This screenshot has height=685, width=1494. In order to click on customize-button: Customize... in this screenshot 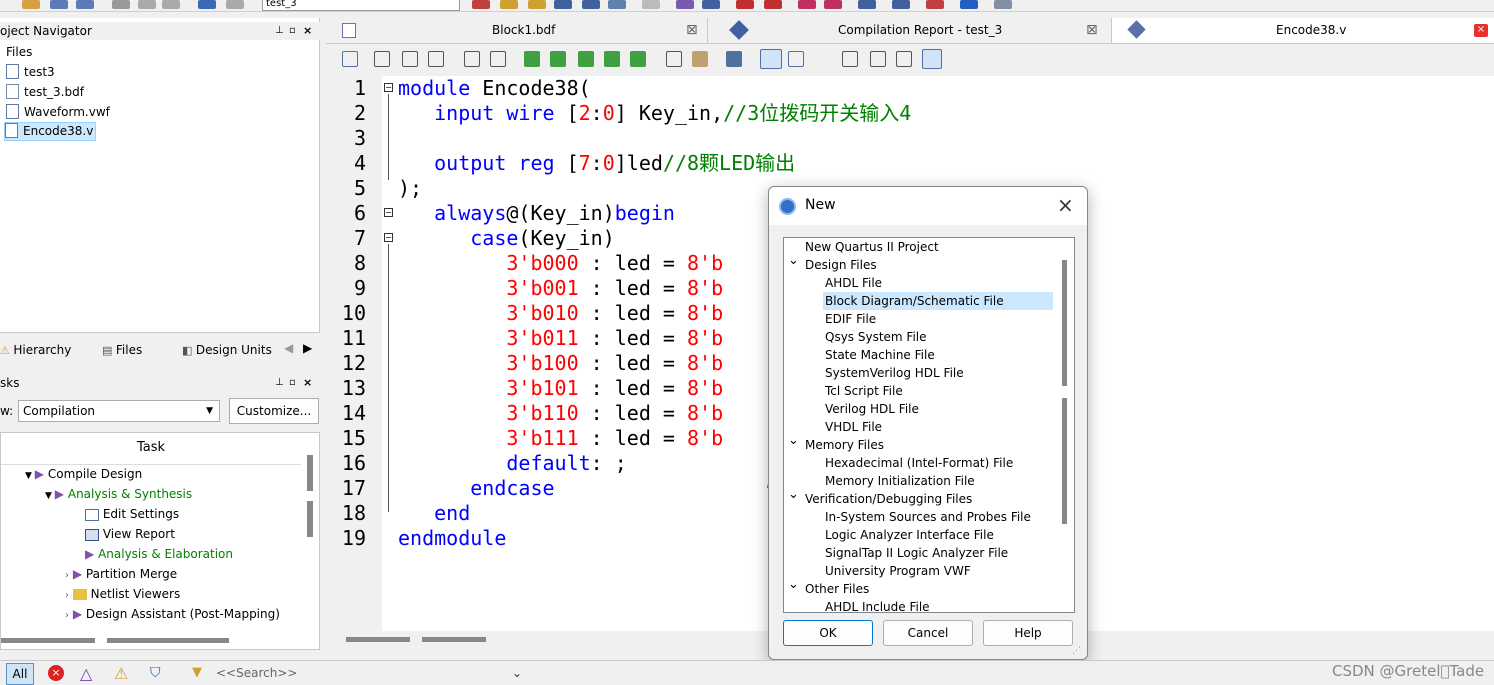, I will do `click(274, 411)`.